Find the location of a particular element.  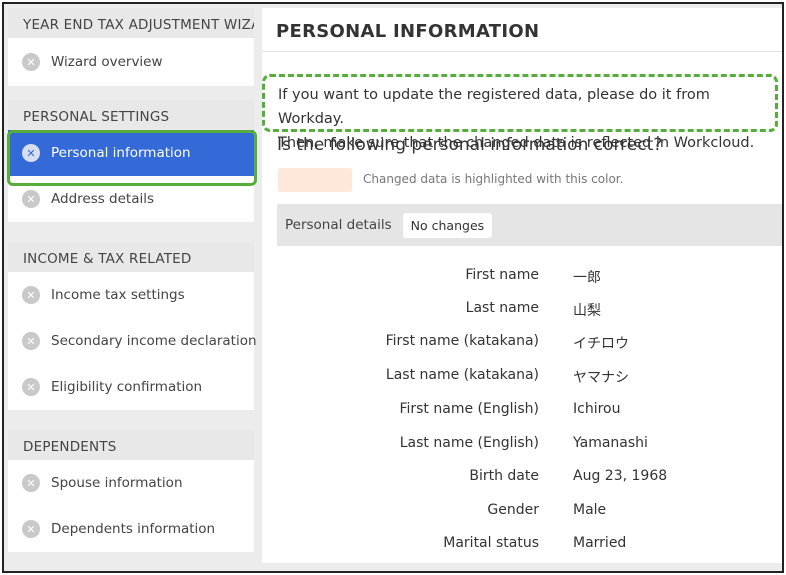

sidebar-item-label: Dependents information is located at coordinates (133, 529).